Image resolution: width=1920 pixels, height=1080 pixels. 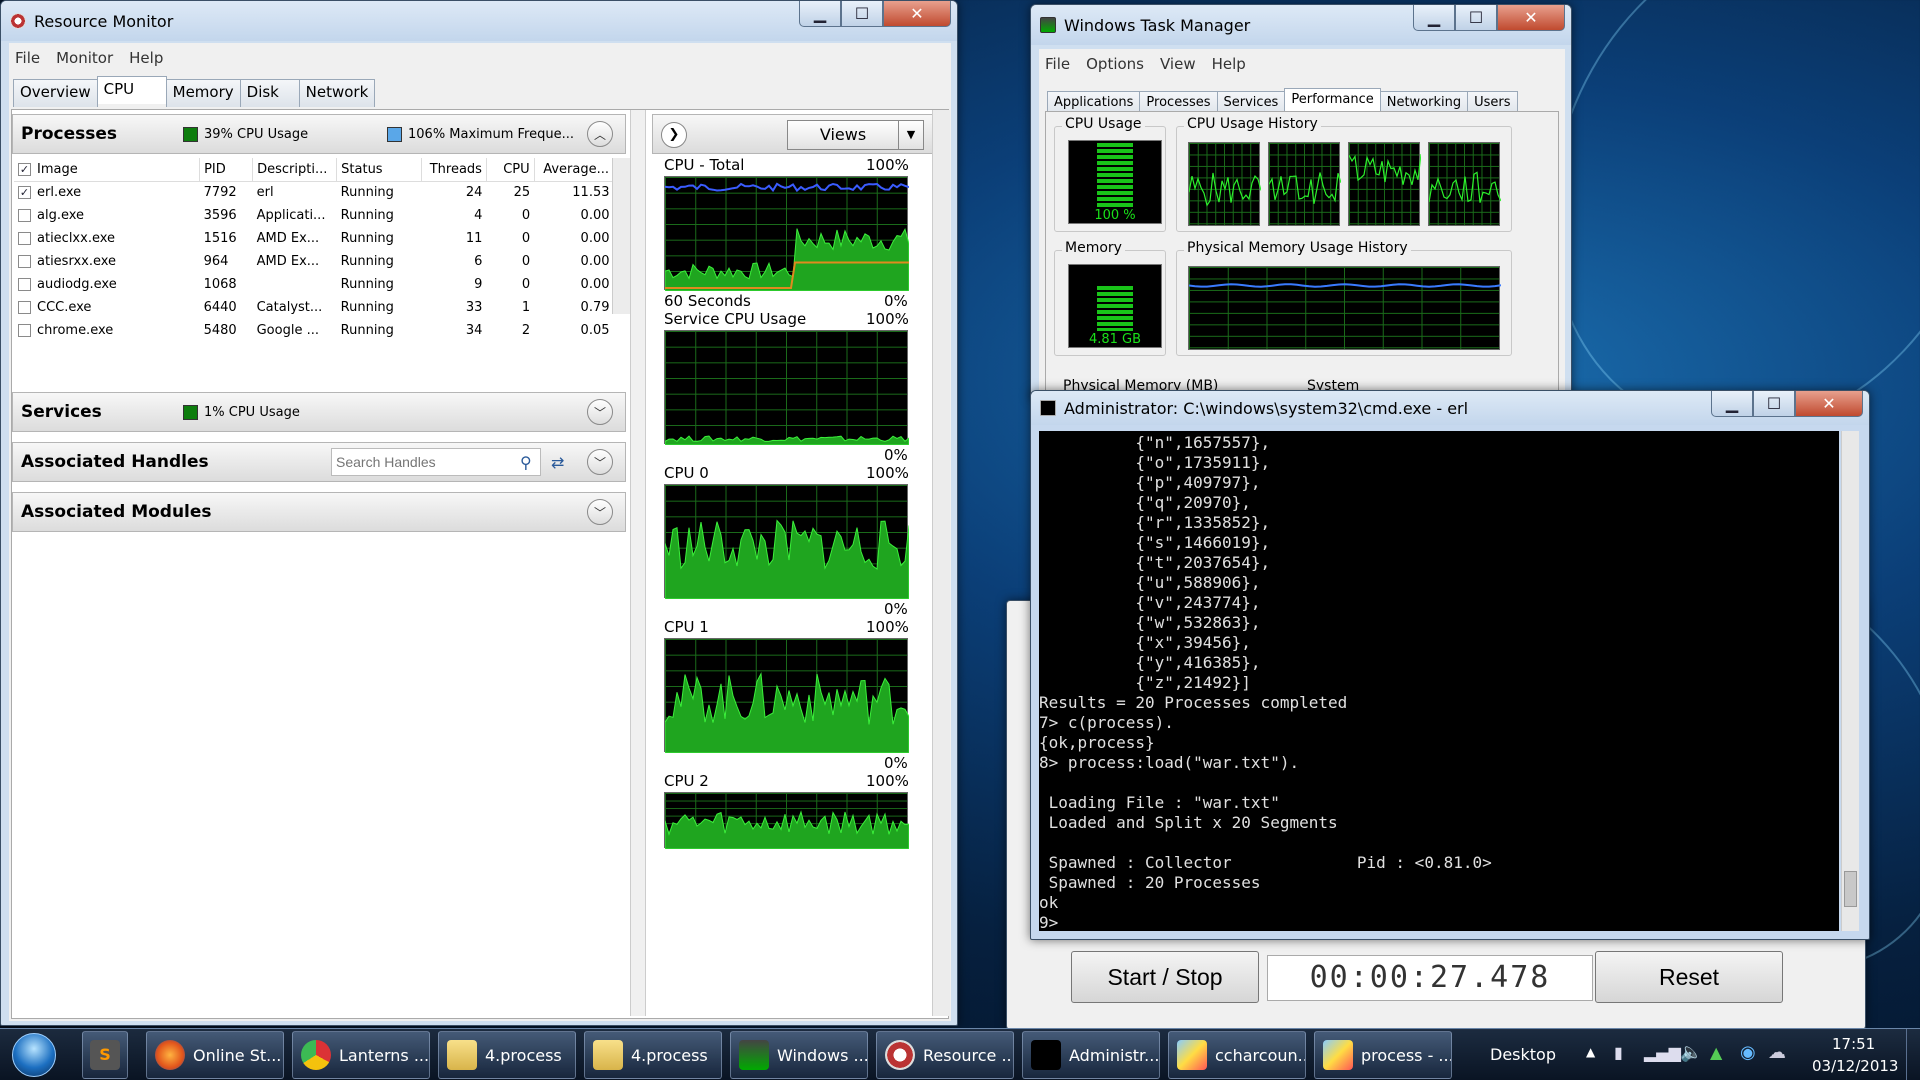 What do you see at coordinates (787, 829) in the screenshot?
I see `cpu-usage-area` at bounding box center [787, 829].